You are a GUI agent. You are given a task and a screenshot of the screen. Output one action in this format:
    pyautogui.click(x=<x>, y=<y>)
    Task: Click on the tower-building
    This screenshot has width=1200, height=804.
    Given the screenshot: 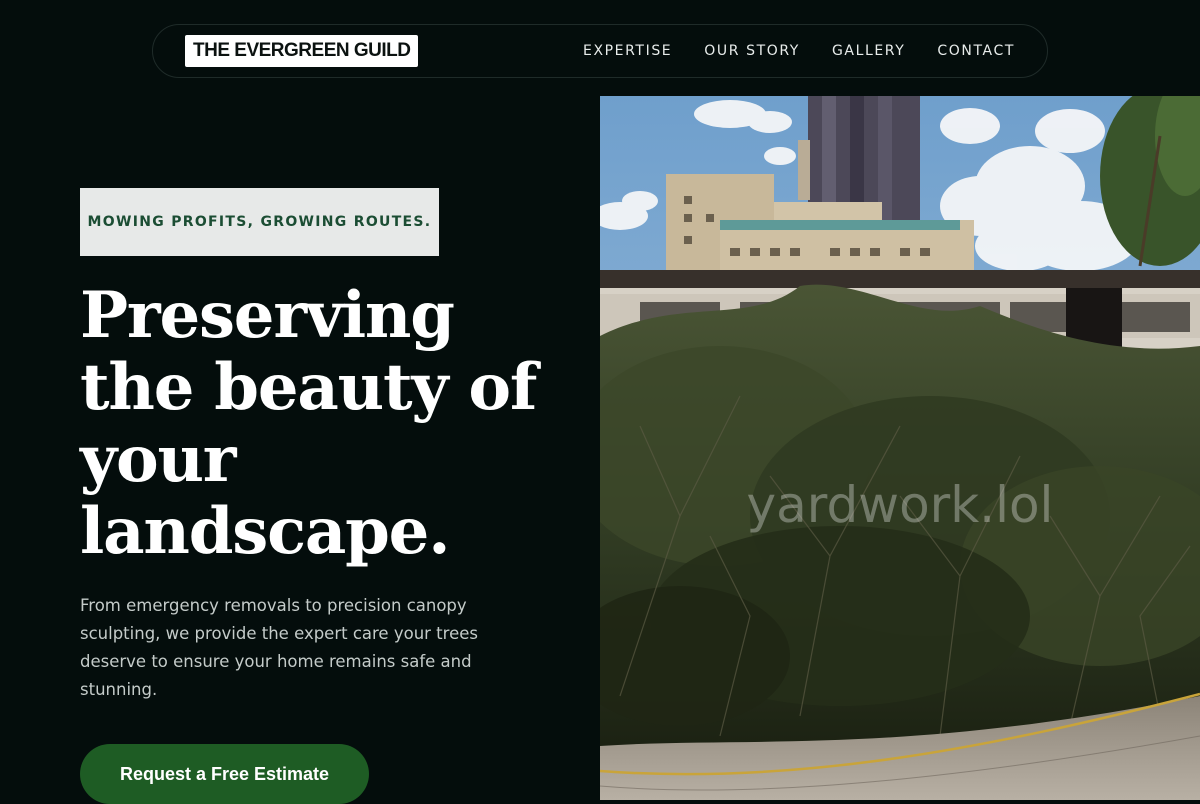 What is the action you would take?
    pyautogui.click(x=859, y=158)
    